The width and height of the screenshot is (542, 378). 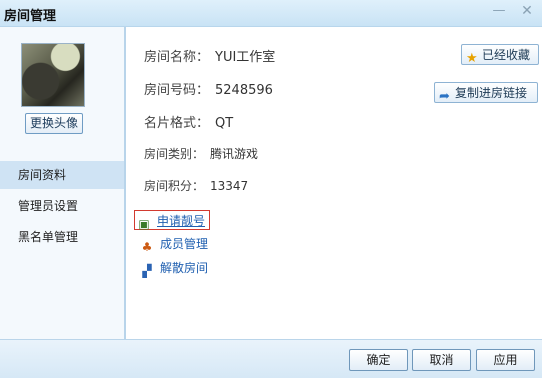 What do you see at coordinates (54, 123) in the screenshot?
I see `change-avatar-button: 更换头像` at bounding box center [54, 123].